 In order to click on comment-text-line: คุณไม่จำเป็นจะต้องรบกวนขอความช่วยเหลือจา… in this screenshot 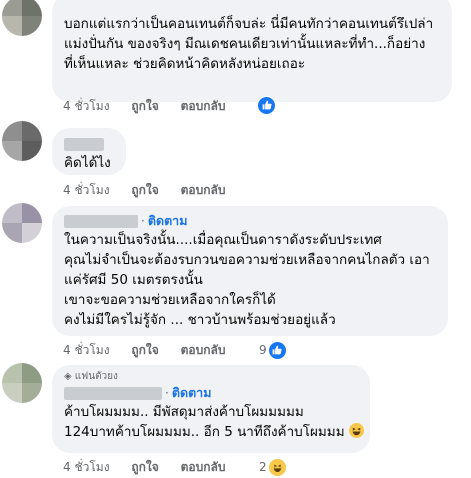, I will do `click(247, 260)`.